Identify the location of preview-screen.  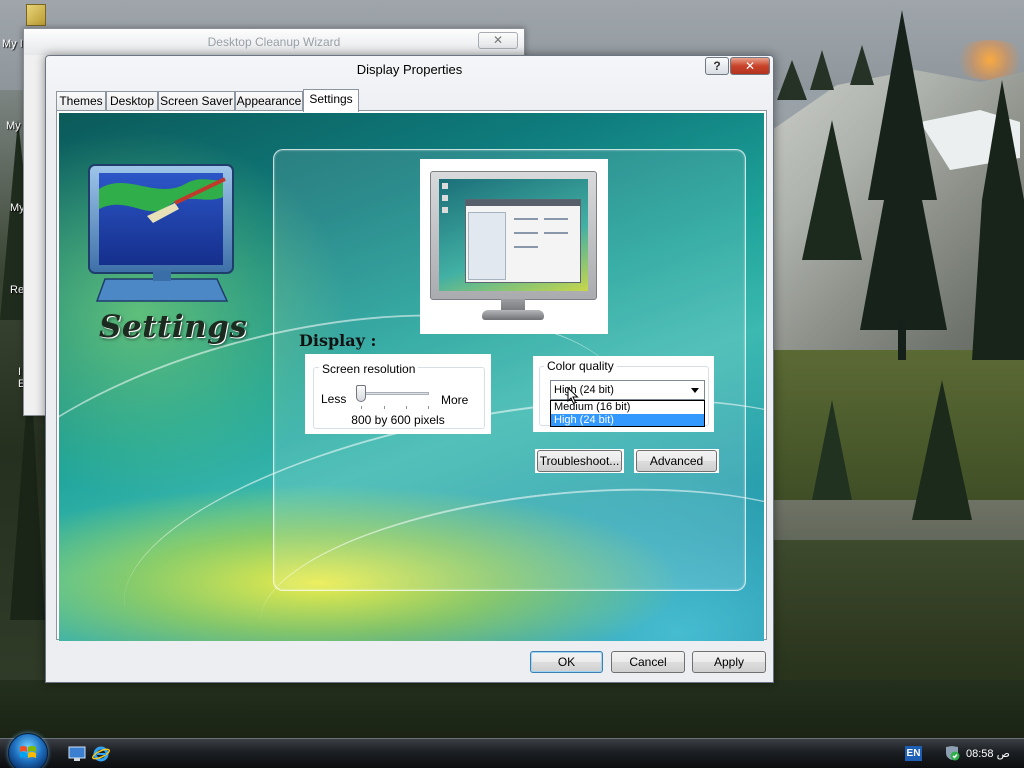
(513, 235).